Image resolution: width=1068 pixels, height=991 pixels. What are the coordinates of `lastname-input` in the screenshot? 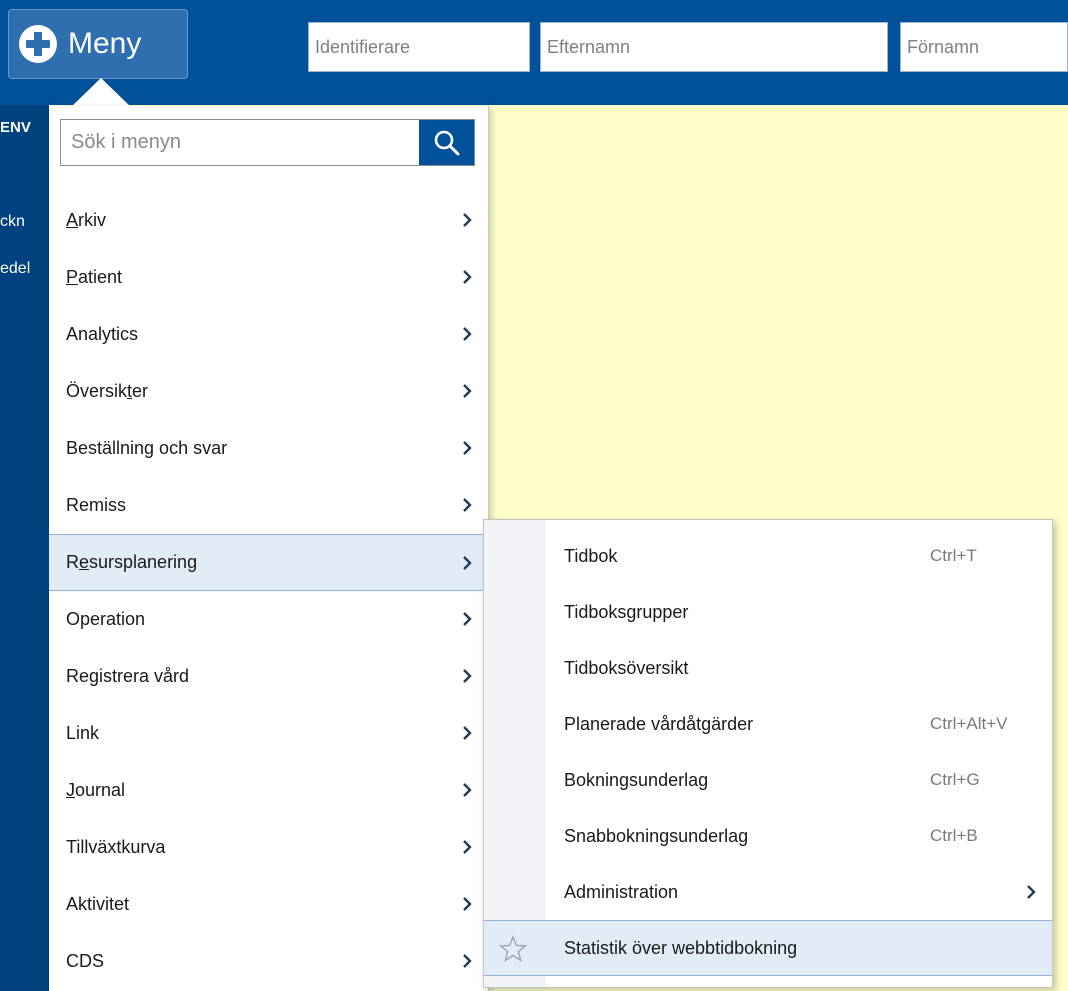 It's located at (714, 47).